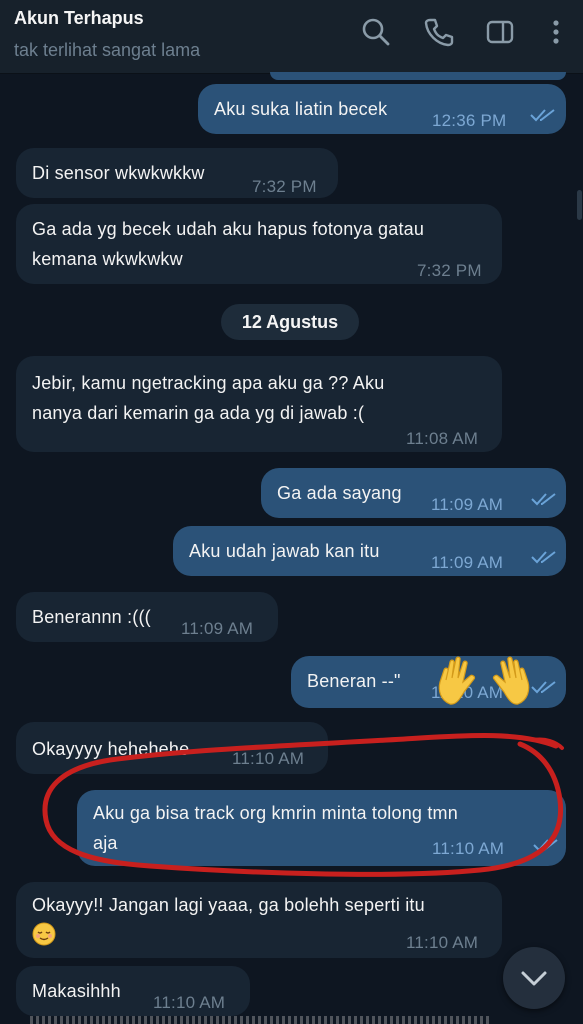 This screenshot has height=1024, width=583. I want to click on message-text: Benerannn :(((, so click(91, 617).